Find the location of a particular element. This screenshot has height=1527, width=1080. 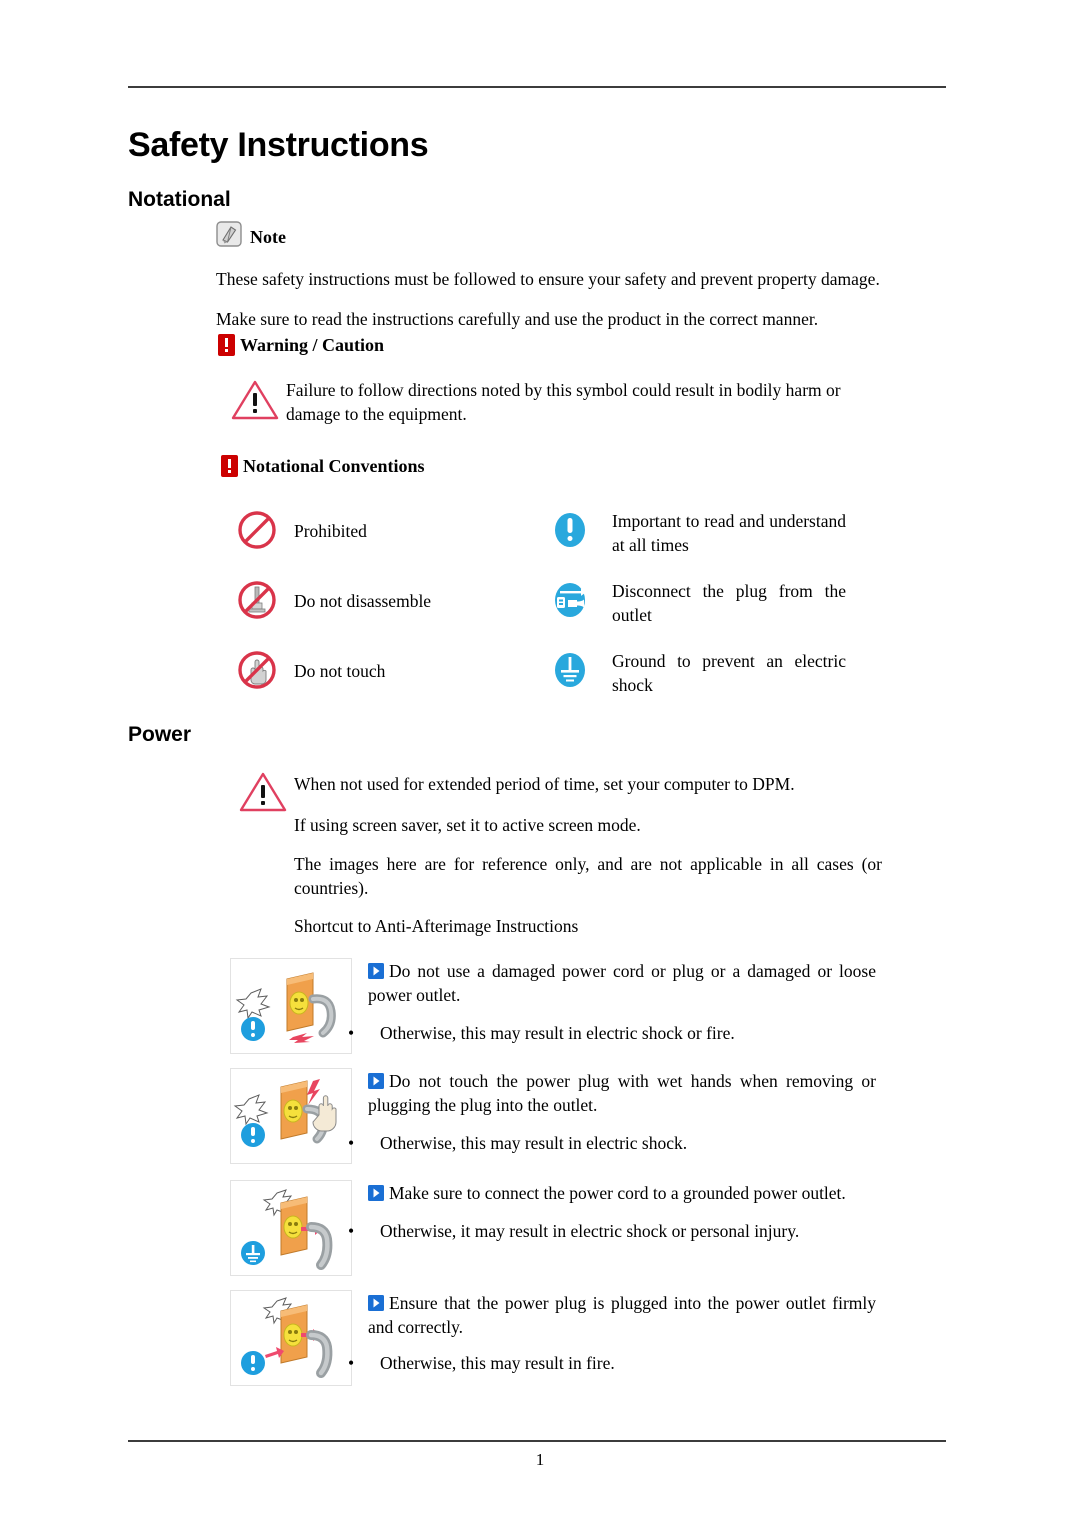

do-not-touch-icon is located at coordinates (257, 670).